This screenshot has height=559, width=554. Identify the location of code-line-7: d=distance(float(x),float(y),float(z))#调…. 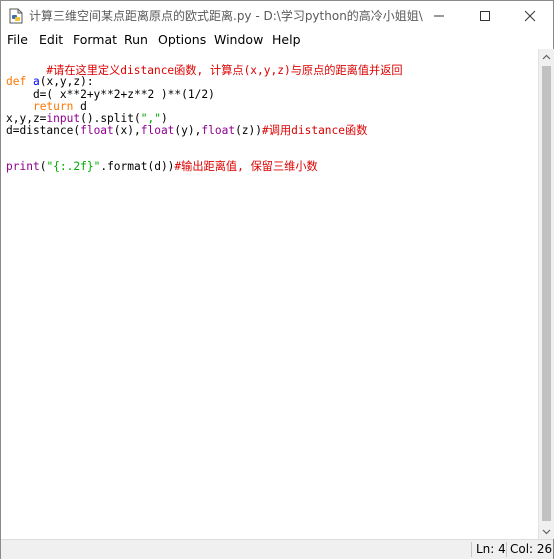
(186, 130).